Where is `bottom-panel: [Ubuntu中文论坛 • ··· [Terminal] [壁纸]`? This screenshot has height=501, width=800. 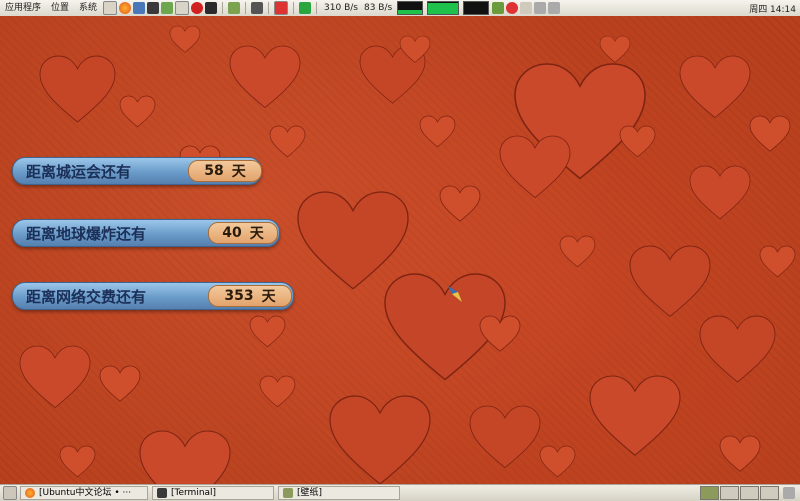 bottom-panel: [Ubuntu中文论坛 • ··· [Terminal] [壁纸] is located at coordinates (400, 492).